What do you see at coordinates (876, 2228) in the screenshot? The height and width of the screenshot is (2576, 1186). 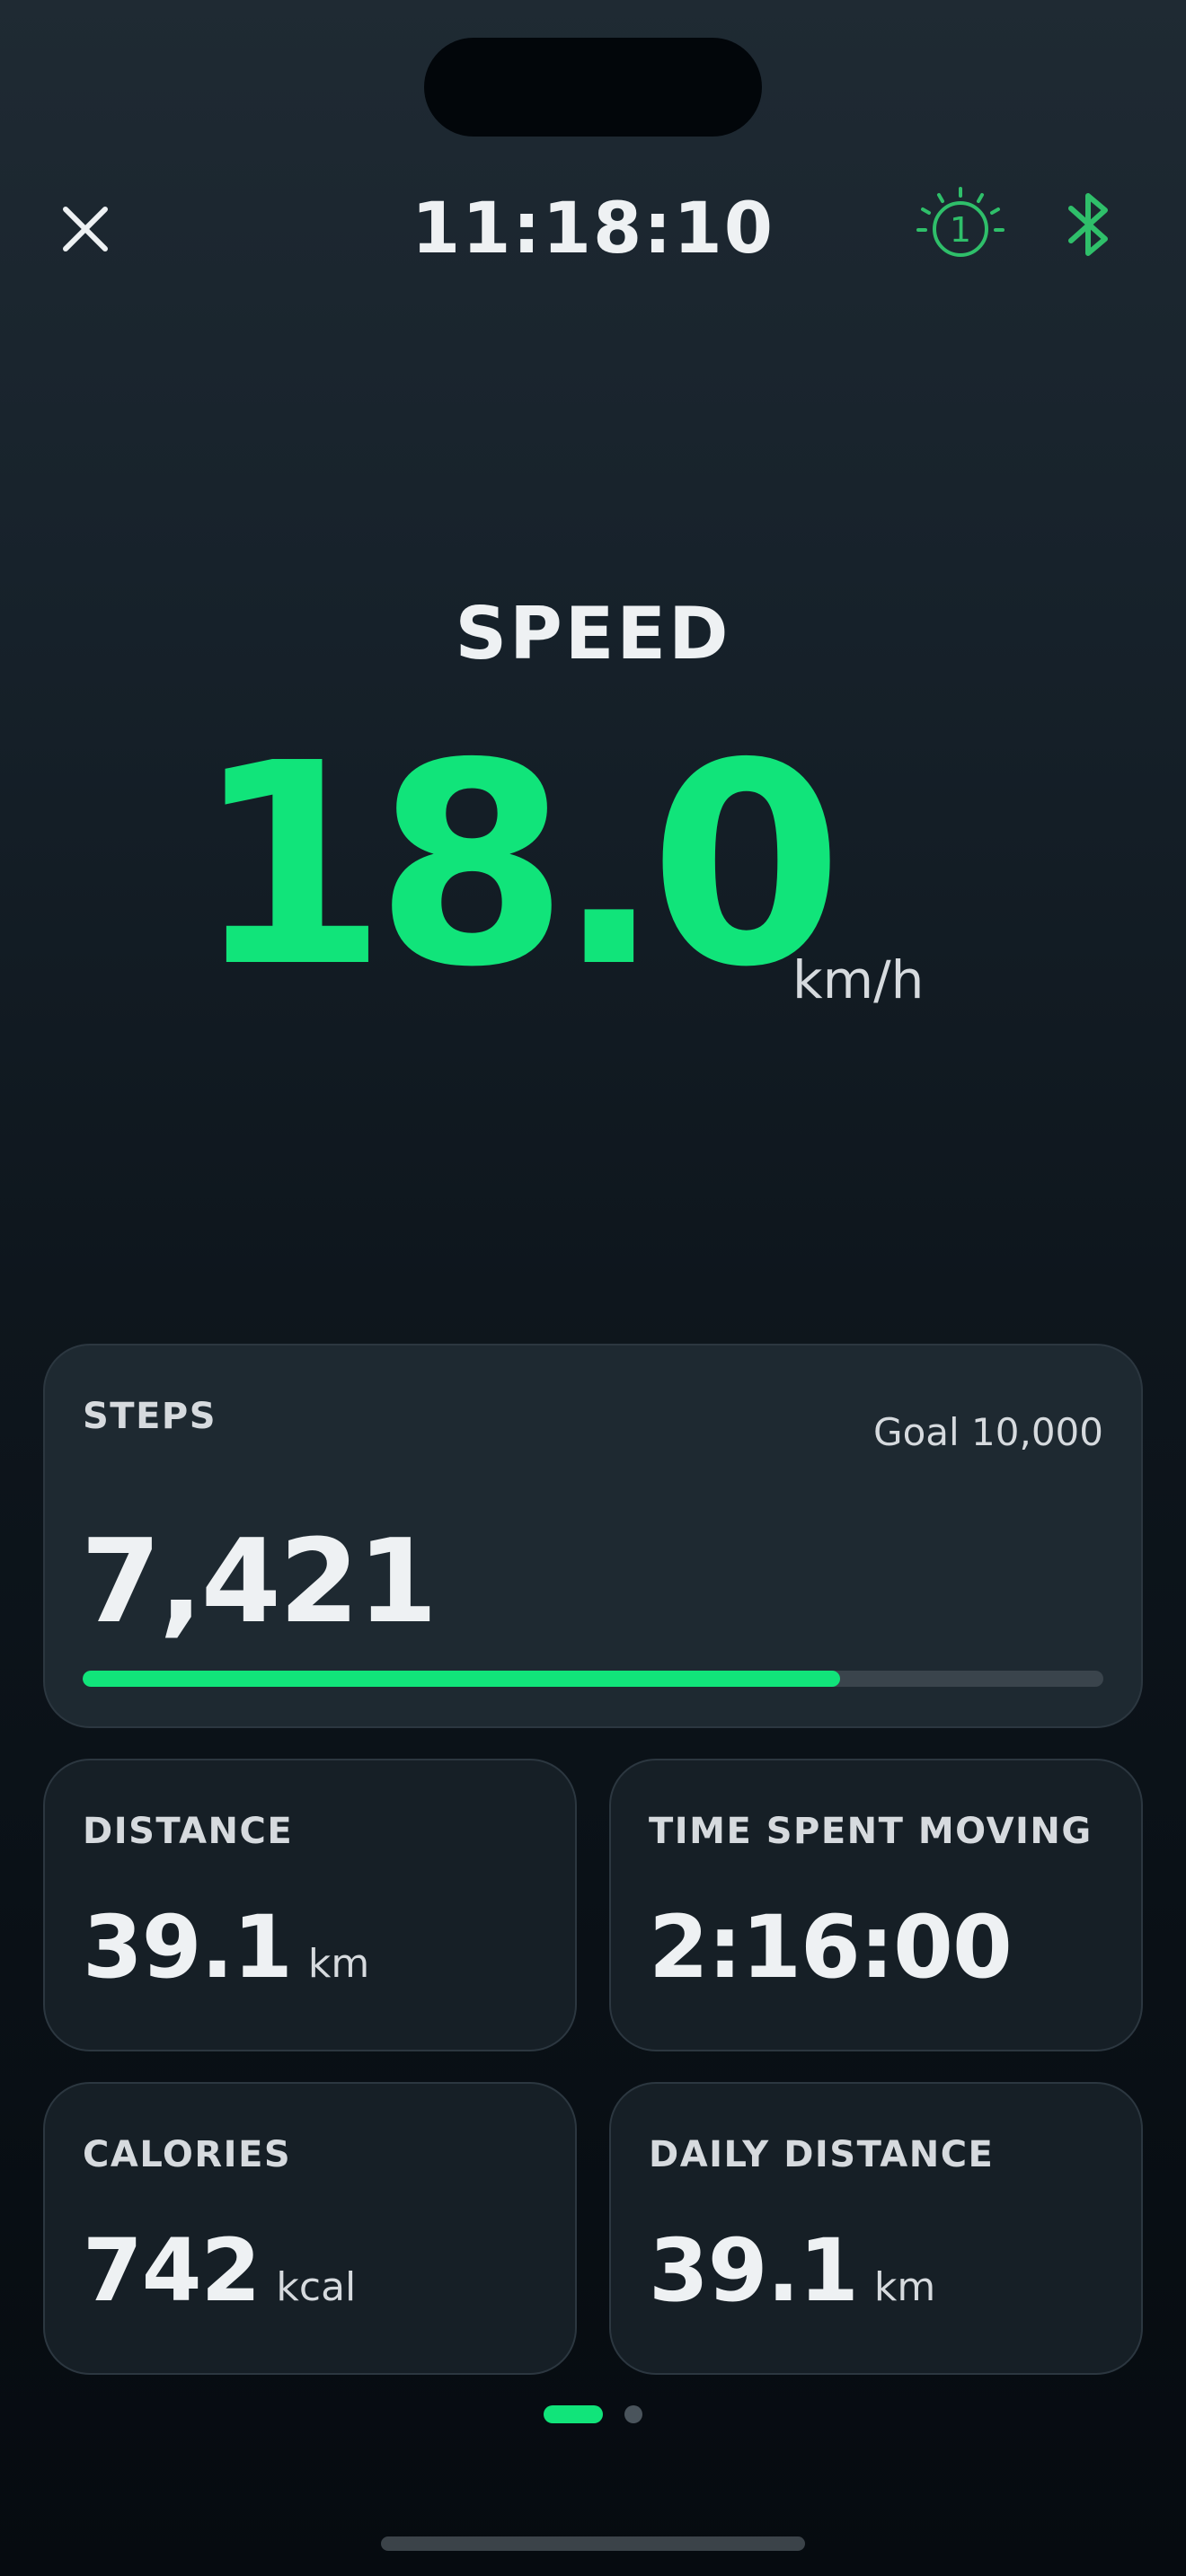 I see `daily-distance-card: DAILY DISTANCE 39.1 km` at bounding box center [876, 2228].